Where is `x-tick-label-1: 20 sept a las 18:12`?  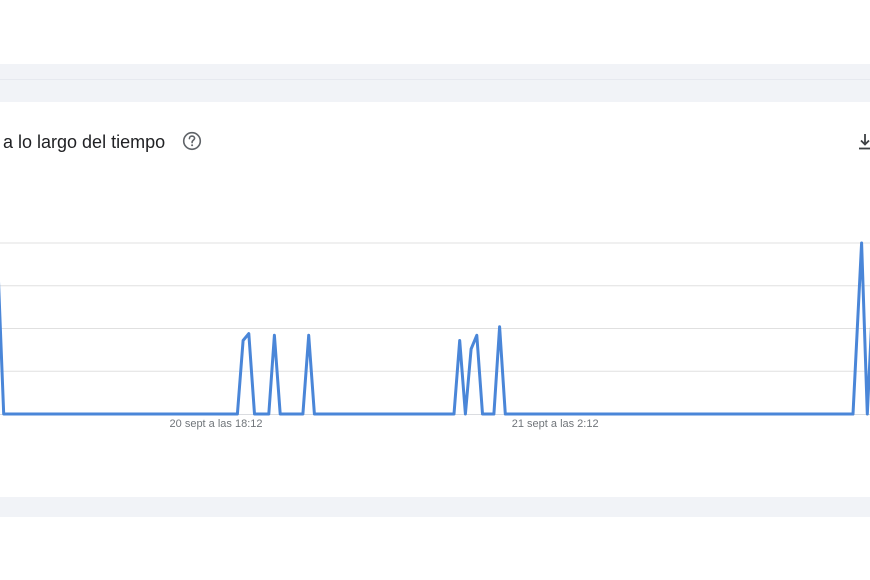
x-tick-label-1: 20 sept a las 18:12 is located at coordinates (216, 424).